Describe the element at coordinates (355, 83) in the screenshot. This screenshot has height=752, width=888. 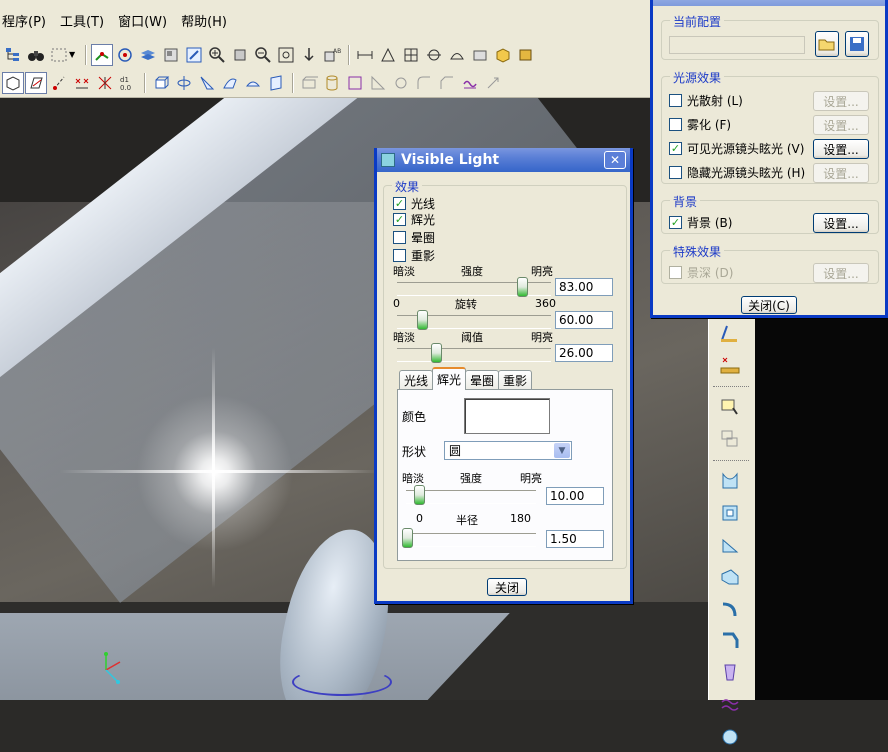
I see `shell-icon` at that location.